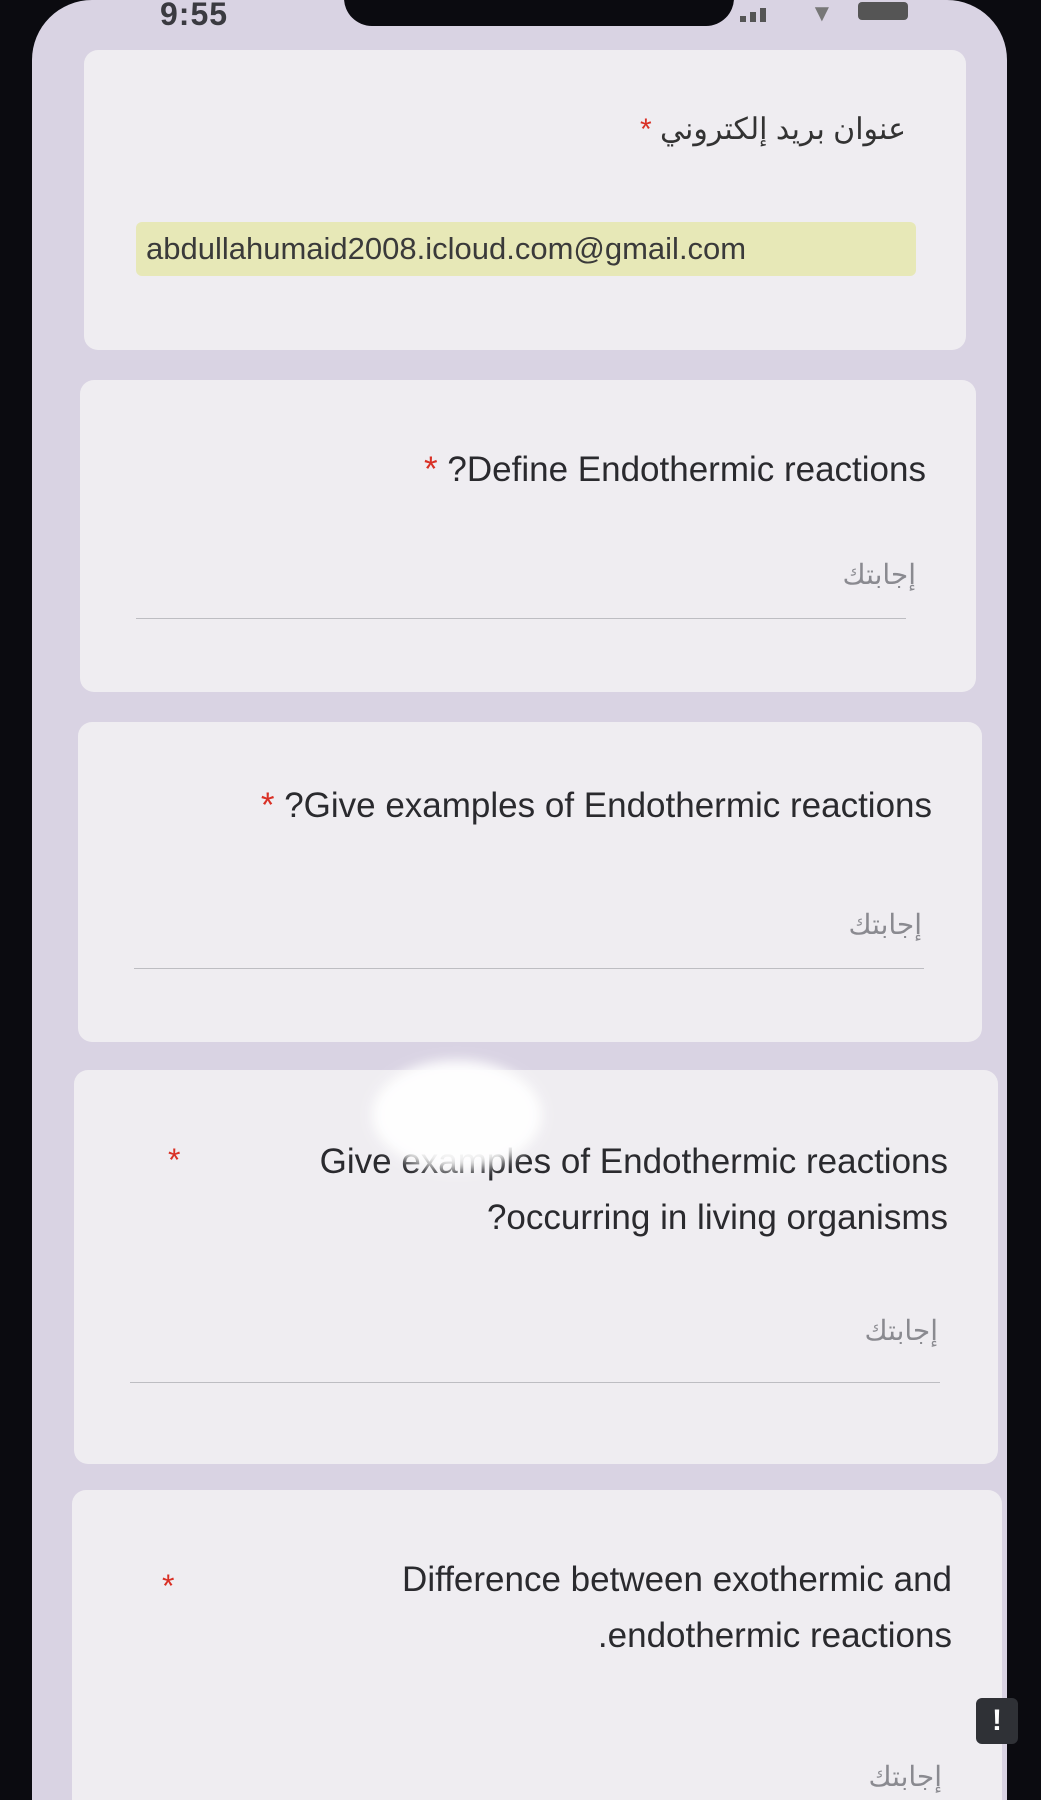 Image resolution: width=1041 pixels, height=1800 pixels. Describe the element at coordinates (717, 1217) in the screenshot. I see `question-title-line2: ?occurring in living organisms` at that location.